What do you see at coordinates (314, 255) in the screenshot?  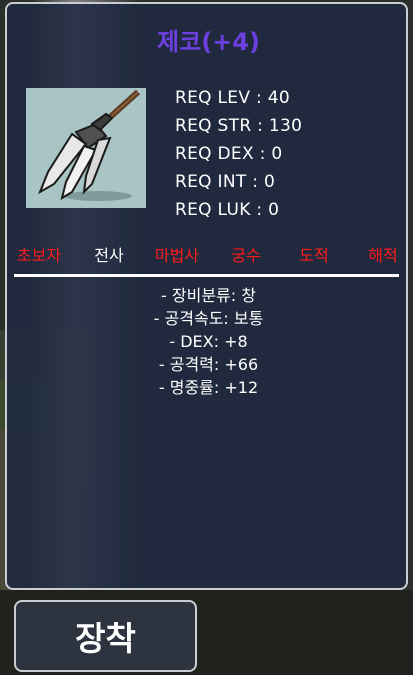 I see `job-thief: 도적` at bounding box center [314, 255].